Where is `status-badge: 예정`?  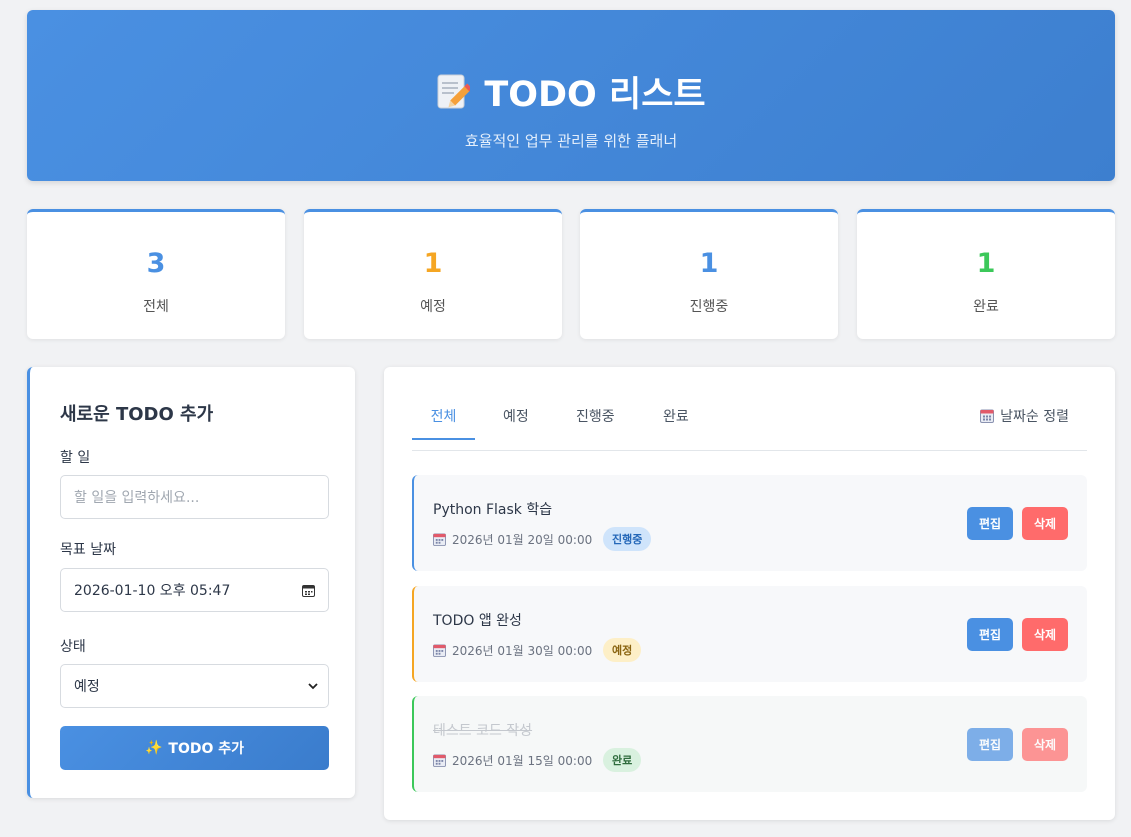
status-badge: 예정 is located at coordinates (622, 650).